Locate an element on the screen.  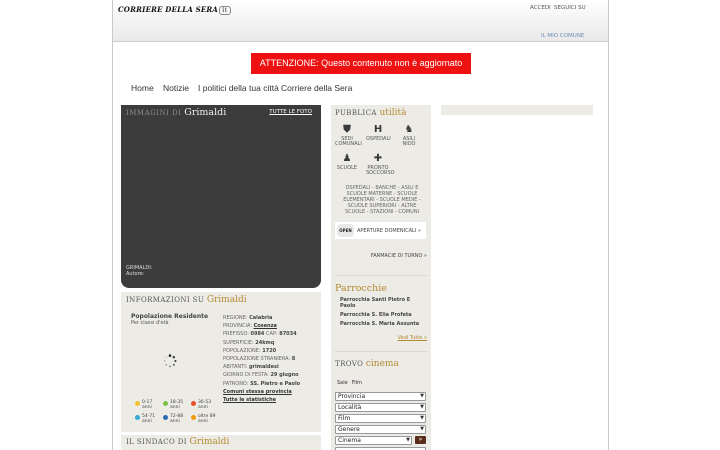
follow-us-link: SEGUICI SU is located at coordinates (570, 8).